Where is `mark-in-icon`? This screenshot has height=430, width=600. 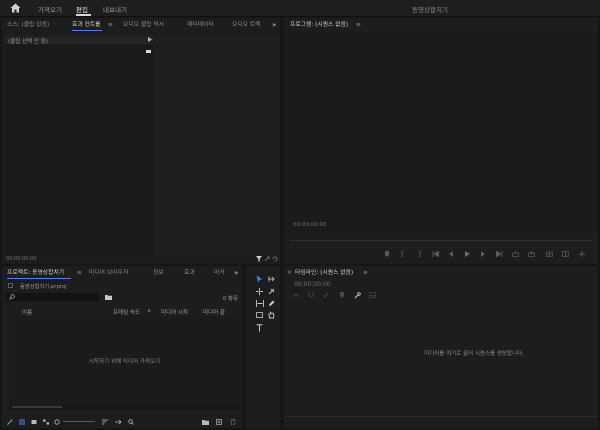 mark-in-icon is located at coordinates (403, 254).